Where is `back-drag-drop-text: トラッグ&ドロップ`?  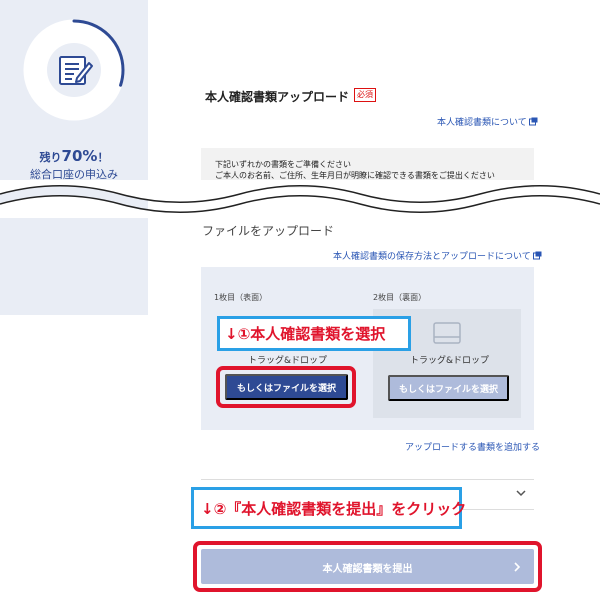
back-drag-drop-text: トラッグ&ドロップ is located at coordinates (450, 361).